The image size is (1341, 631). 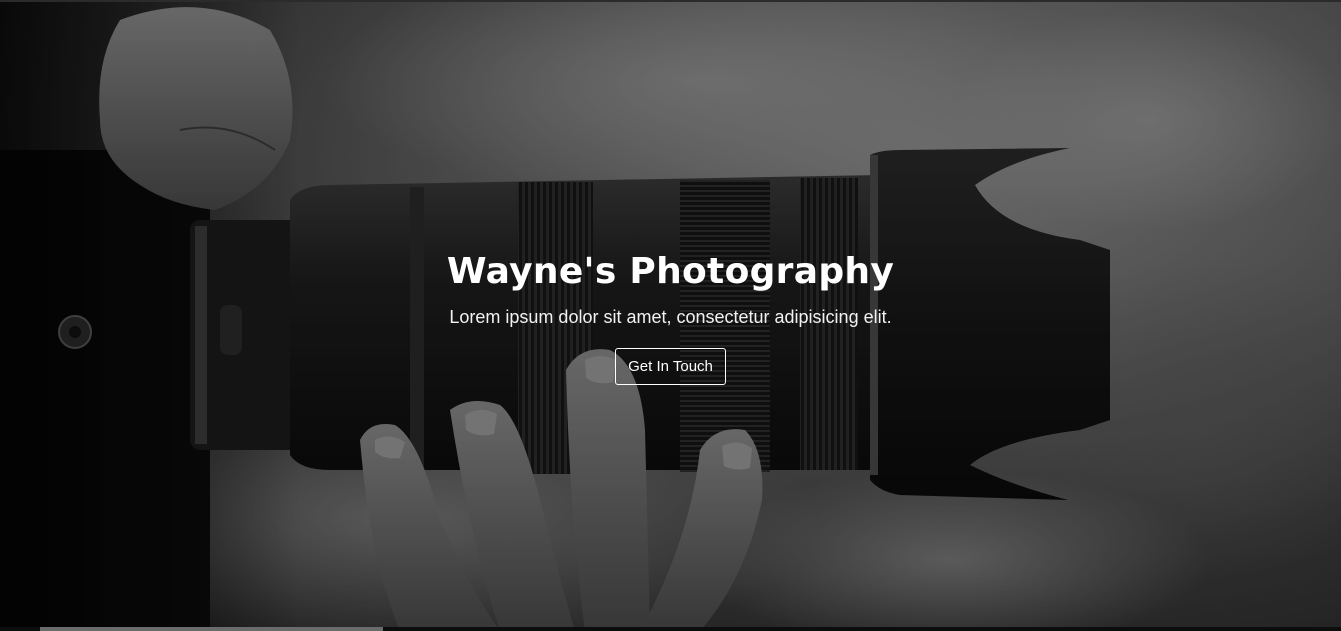 What do you see at coordinates (670, 271) in the screenshot?
I see `hero-title: Wayne's Photography` at bounding box center [670, 271].